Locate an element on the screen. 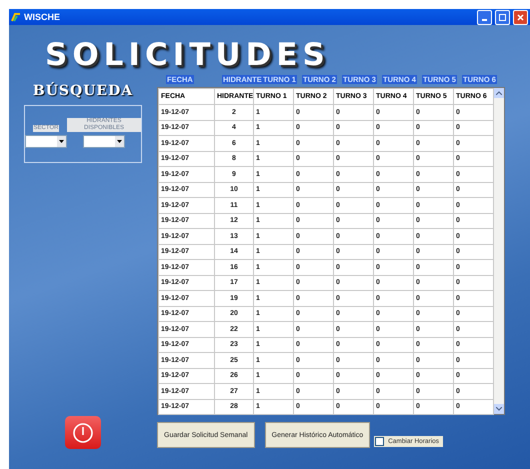  scrollbar is located at coordinates (499, 251).